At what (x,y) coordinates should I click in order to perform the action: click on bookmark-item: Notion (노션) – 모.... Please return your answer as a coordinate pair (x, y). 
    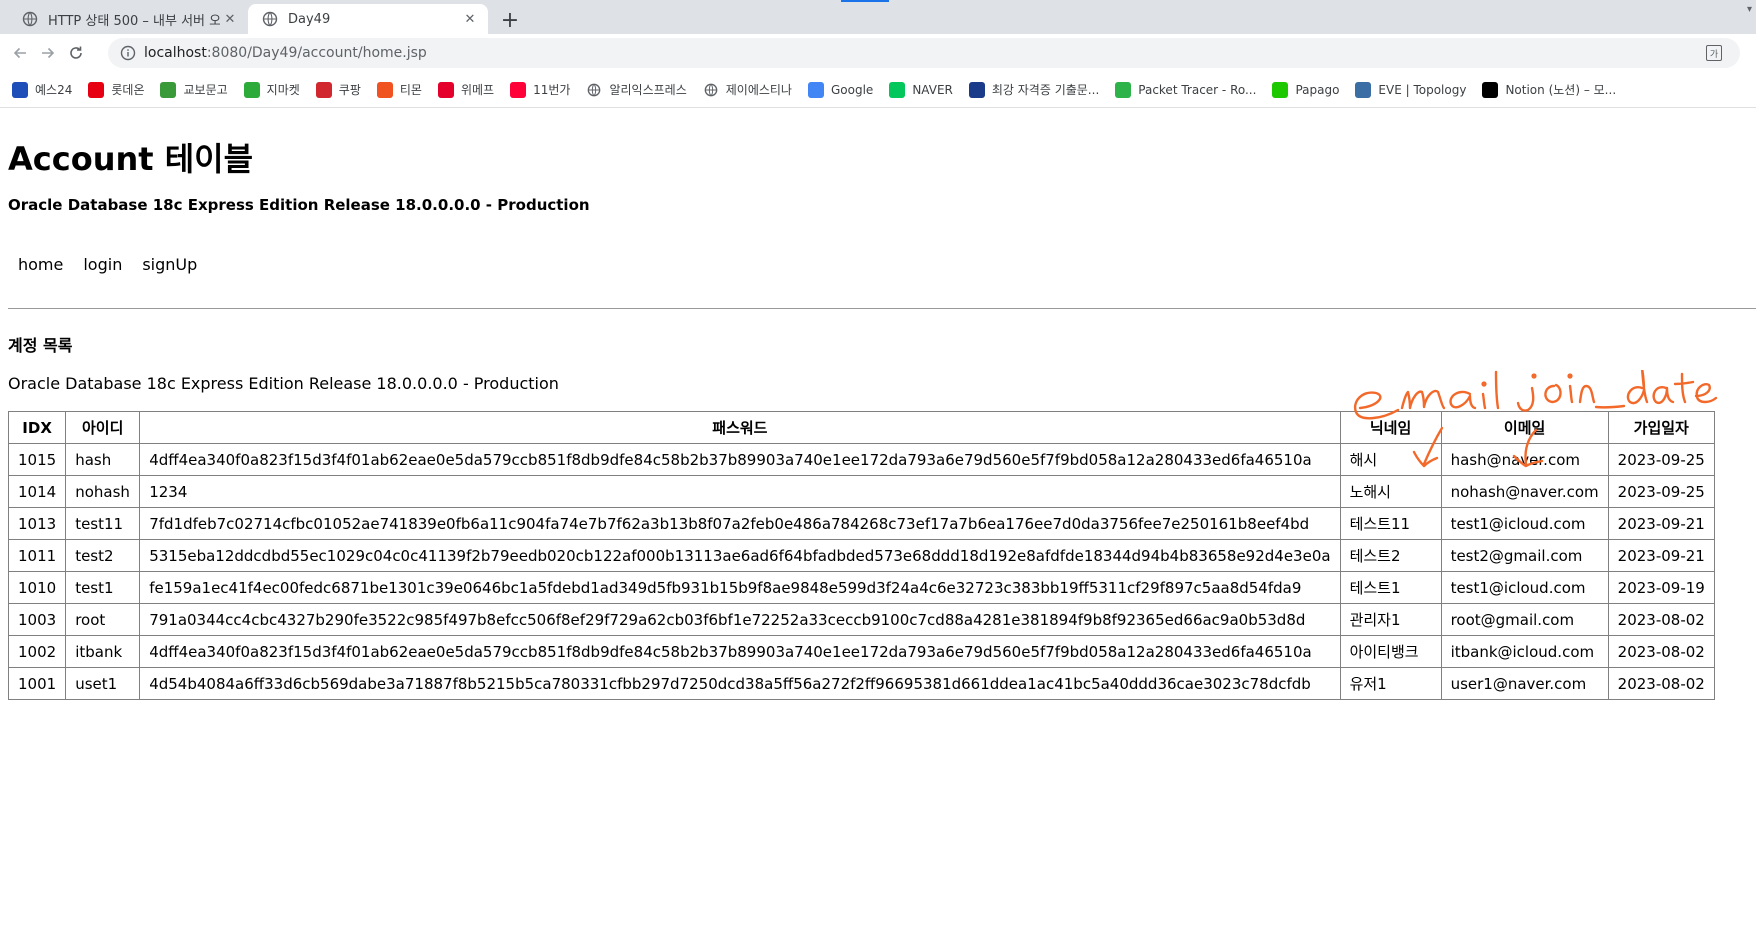
    Looking at the image, I should click on (1549, 89).